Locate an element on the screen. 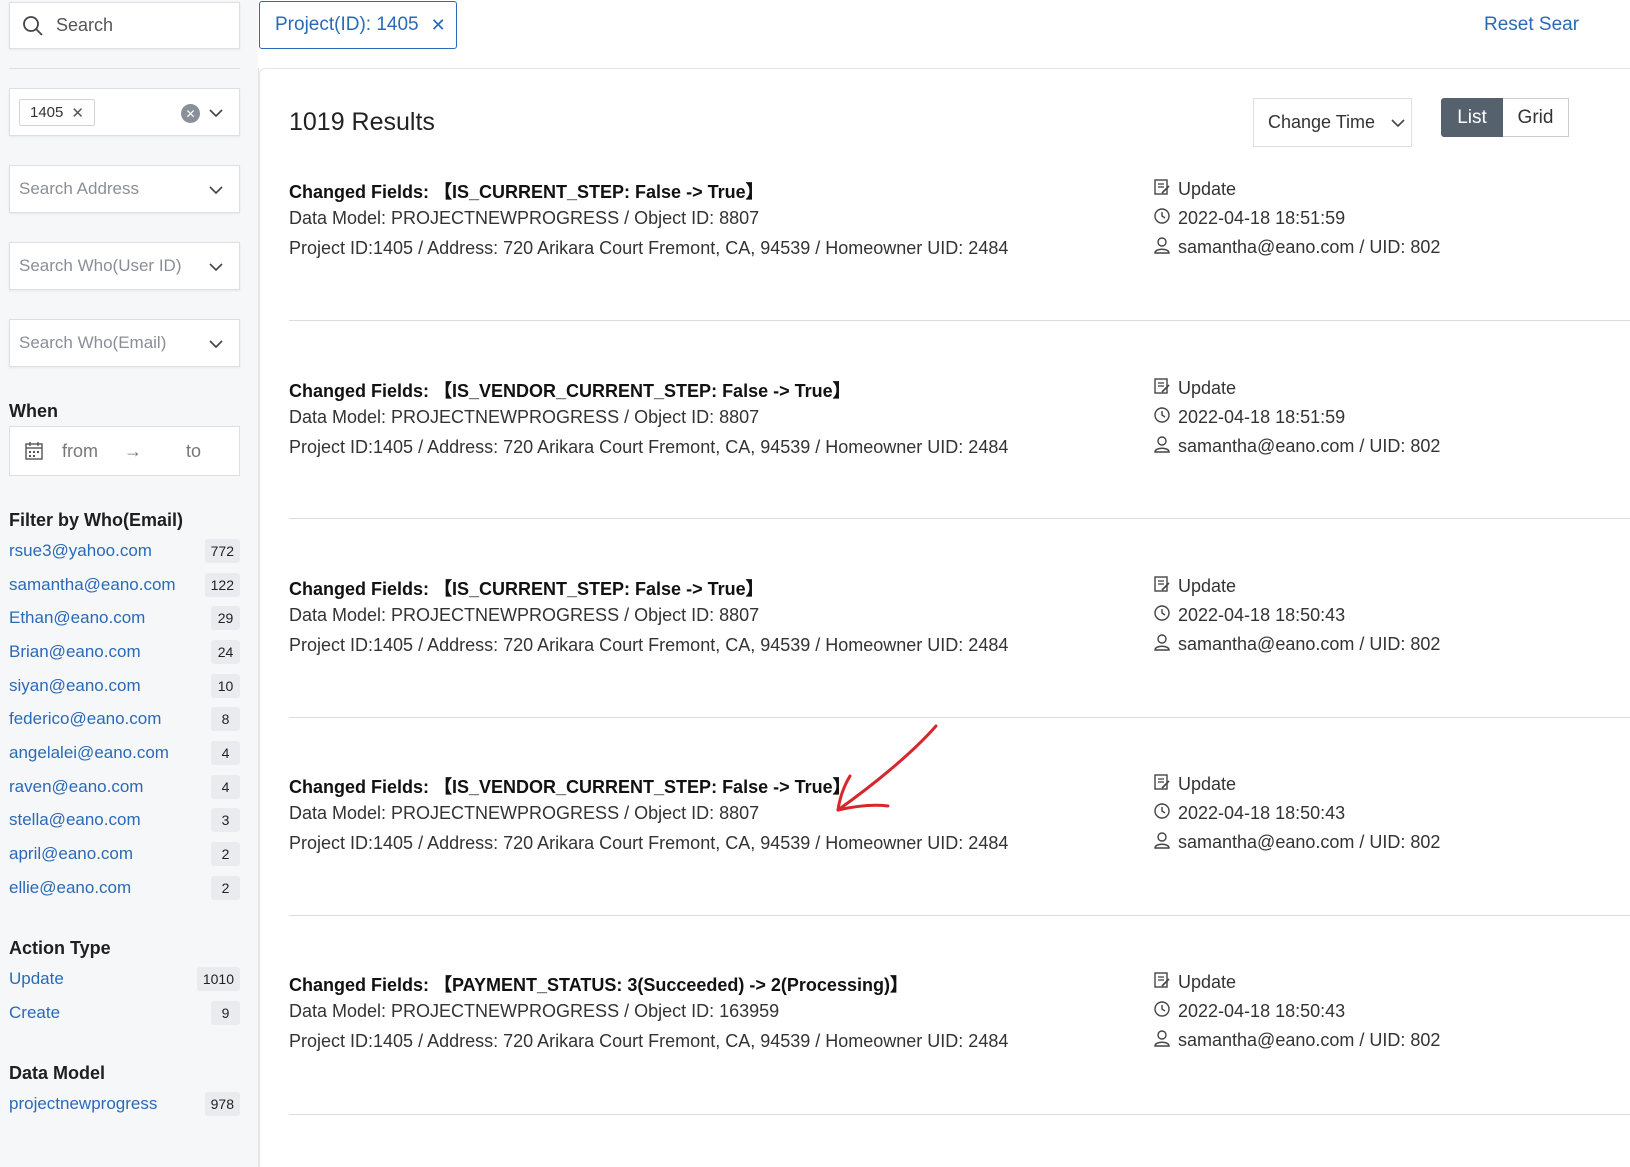  facet-item-update: Update 1010 is located at coordinates (124, 979).